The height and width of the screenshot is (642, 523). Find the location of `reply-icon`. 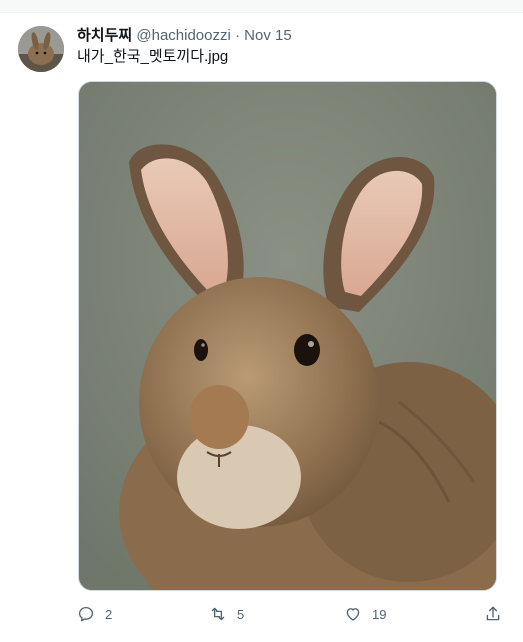

reply-icon is located at coordinates (86, 614).